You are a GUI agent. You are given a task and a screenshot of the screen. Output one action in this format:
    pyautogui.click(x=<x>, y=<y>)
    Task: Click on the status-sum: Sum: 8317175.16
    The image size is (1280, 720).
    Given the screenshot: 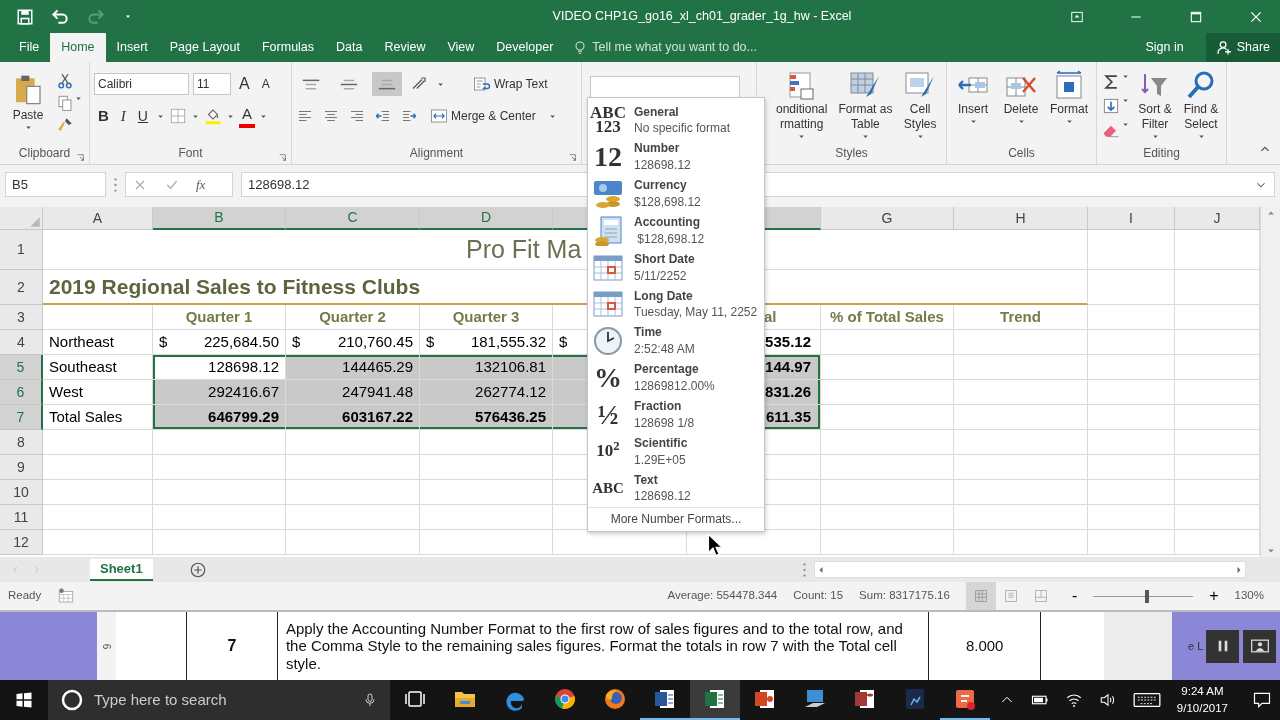 What is the action you would take?
    pyautogui.click(x=904, y=596)
    